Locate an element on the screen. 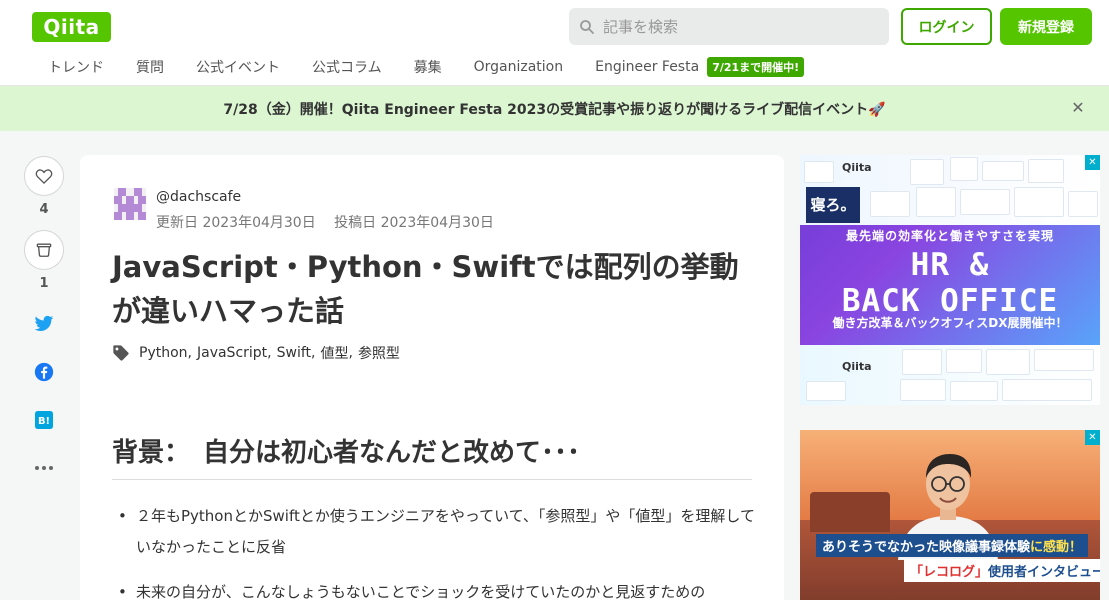 The image size is (1109, 600). twitter-icon is located at coordinates (44, 323).